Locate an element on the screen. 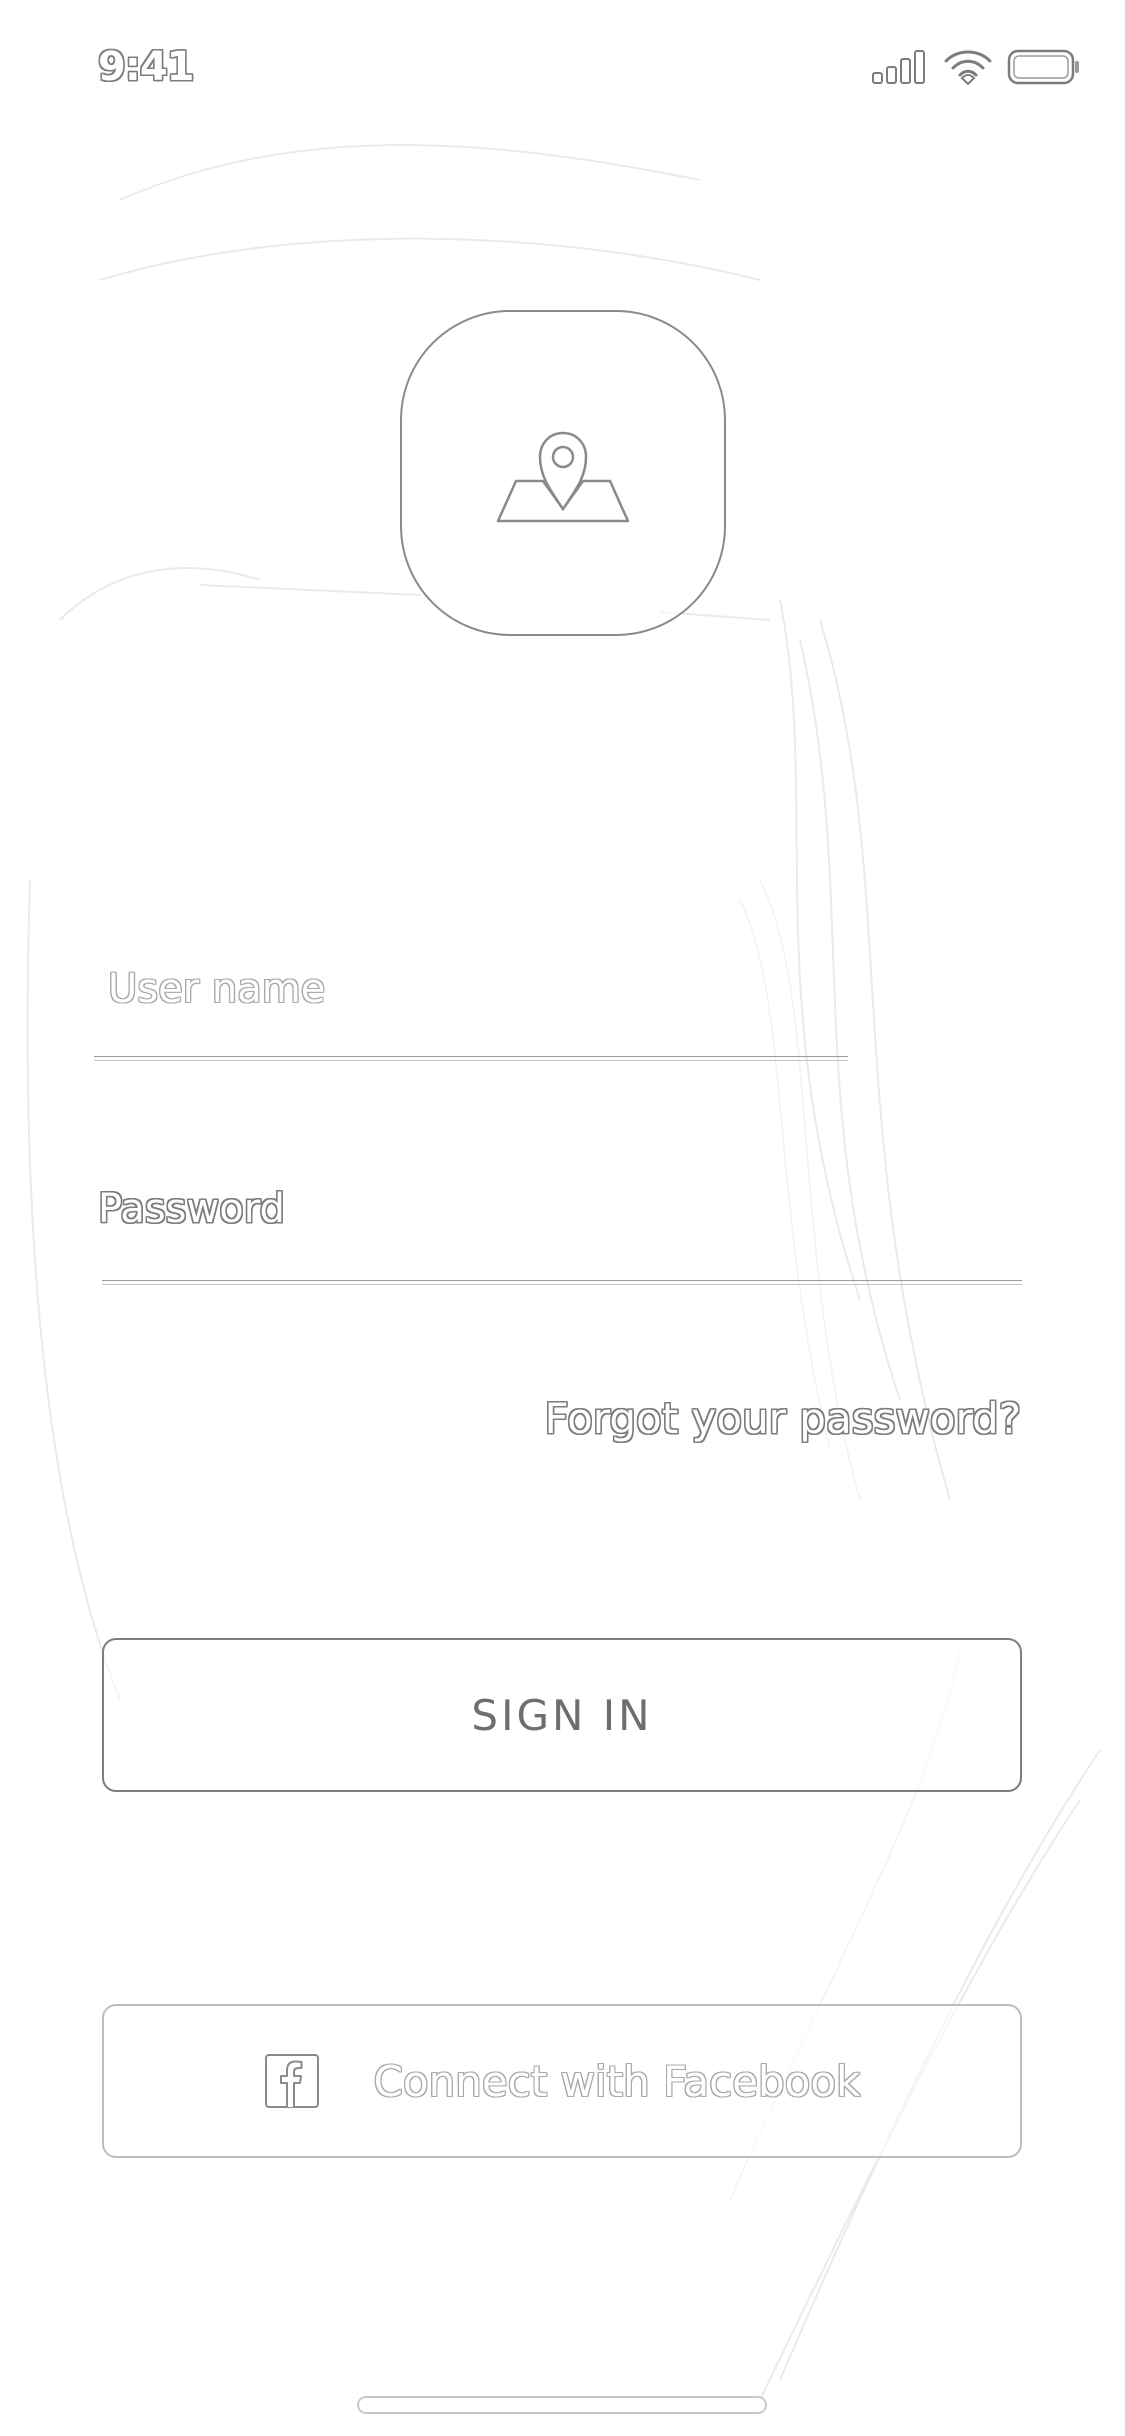 This screenshot has height=2436, width=1125. status-icons is located at coordinates (976, 67).